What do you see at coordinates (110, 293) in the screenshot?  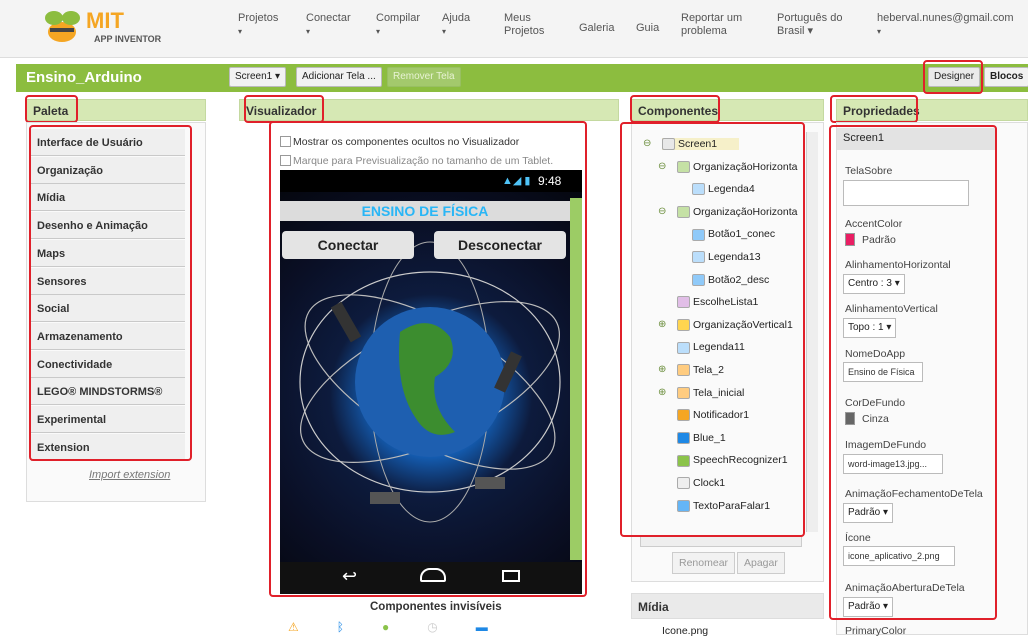 I see `highlight-palette-list` at bounding box center [110, 293].